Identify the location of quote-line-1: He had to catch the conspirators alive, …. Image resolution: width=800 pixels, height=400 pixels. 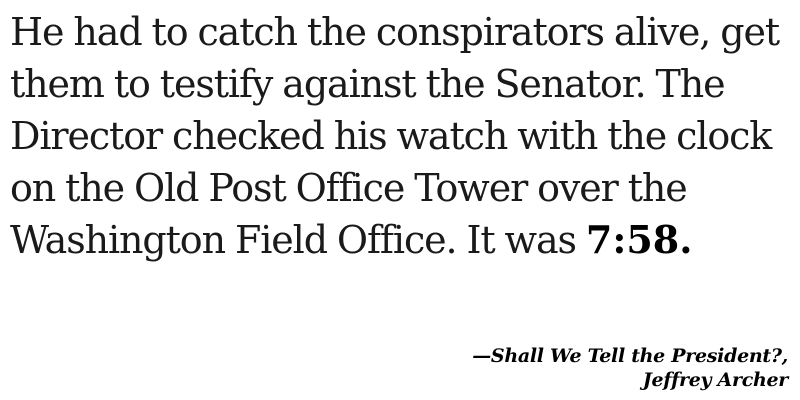
(395, 32).